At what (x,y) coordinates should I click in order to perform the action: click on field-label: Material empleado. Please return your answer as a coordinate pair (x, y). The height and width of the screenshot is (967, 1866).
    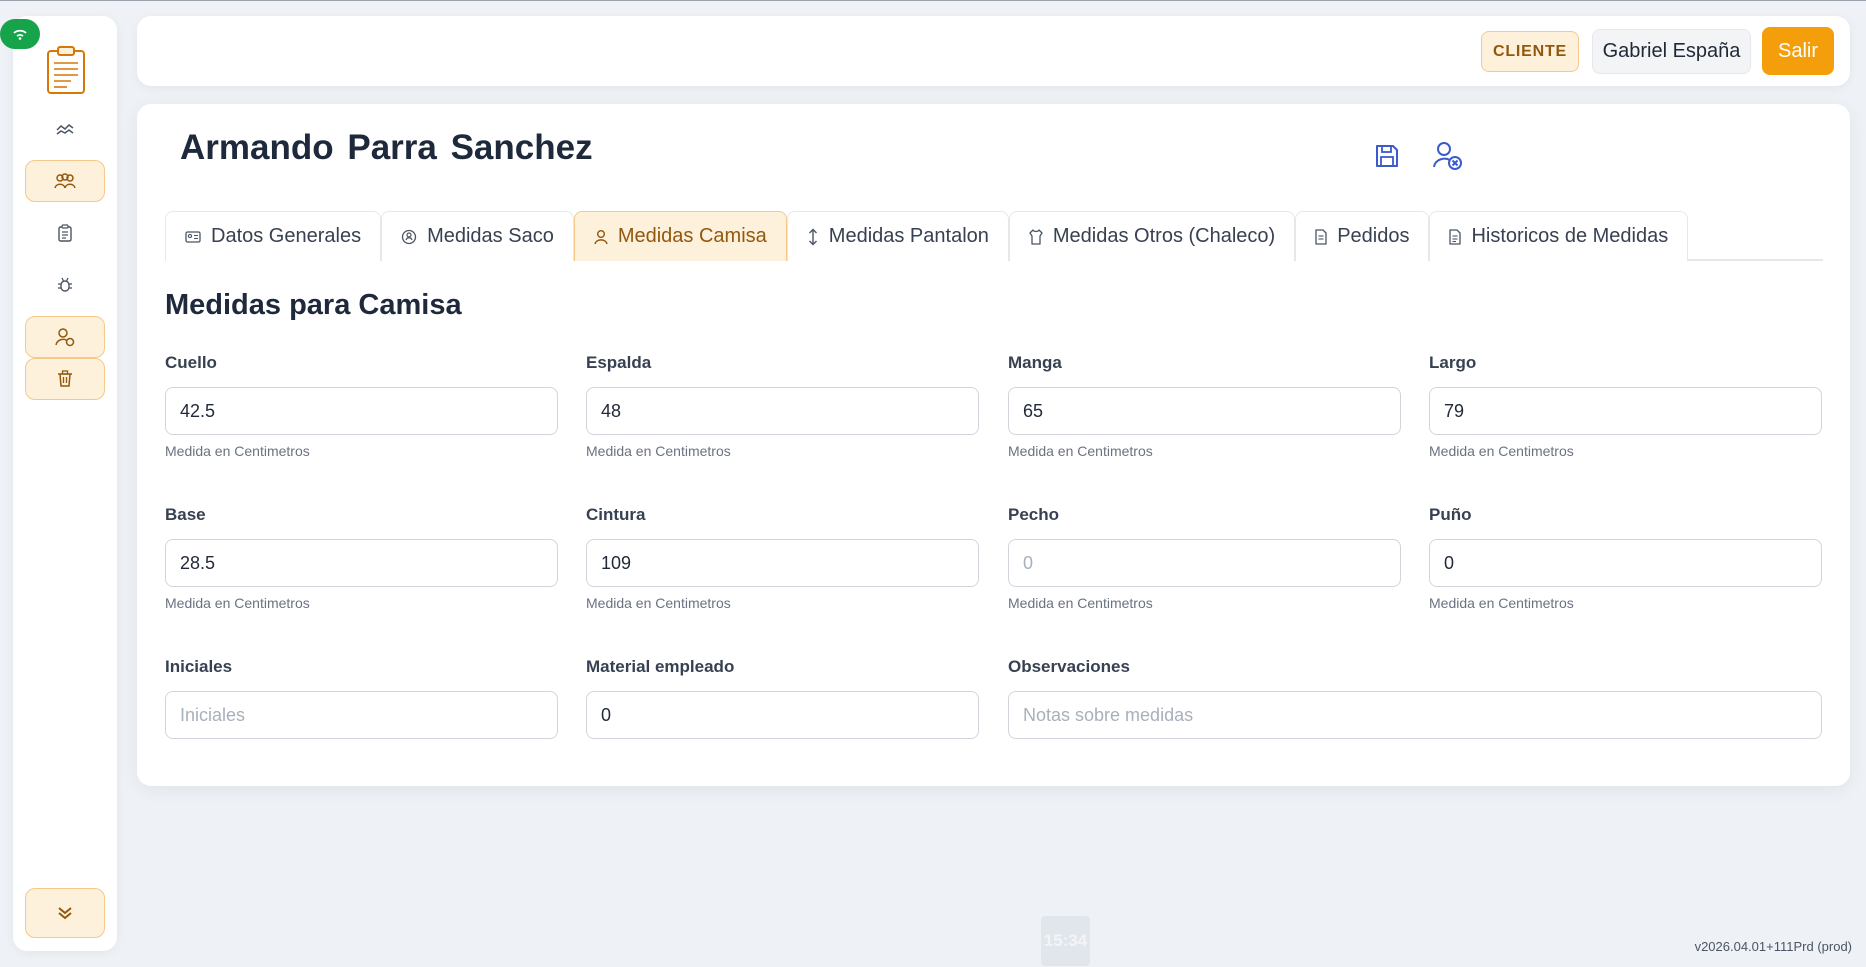
    Looking at the image, I should click on (660, 666).